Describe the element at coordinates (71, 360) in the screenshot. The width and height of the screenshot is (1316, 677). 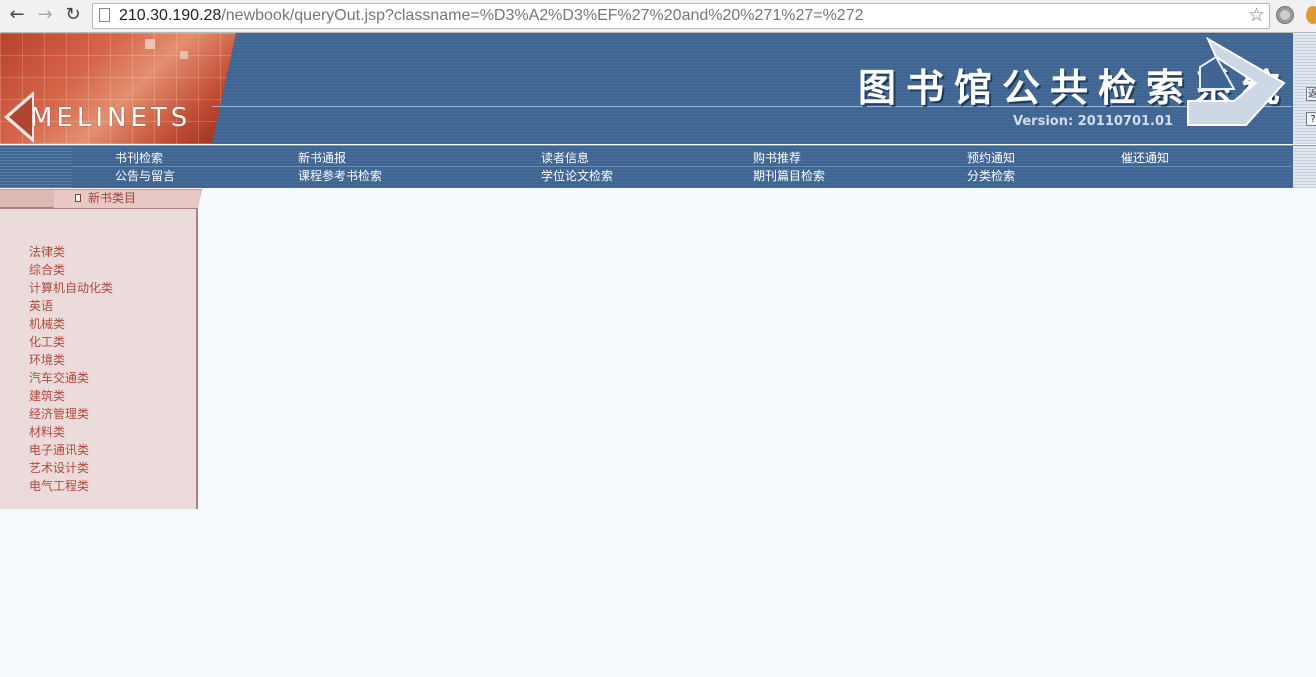
I see `category-link: 环境类` at that location.